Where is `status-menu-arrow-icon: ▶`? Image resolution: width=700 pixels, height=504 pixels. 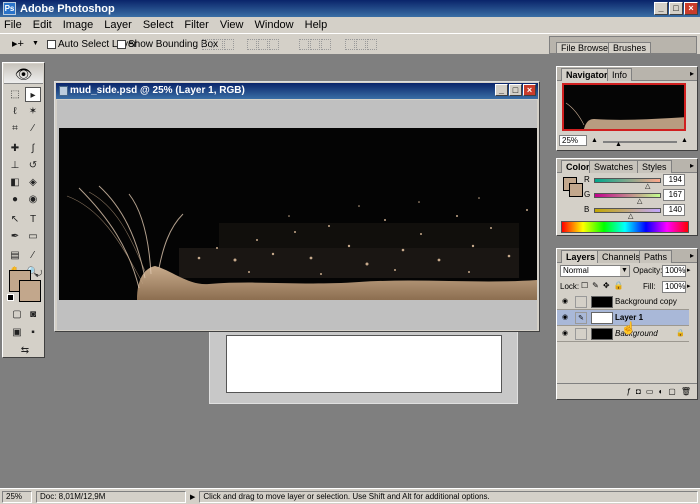 status-menu-arrow-icon: ▶ is located at coordinates (192, 497).